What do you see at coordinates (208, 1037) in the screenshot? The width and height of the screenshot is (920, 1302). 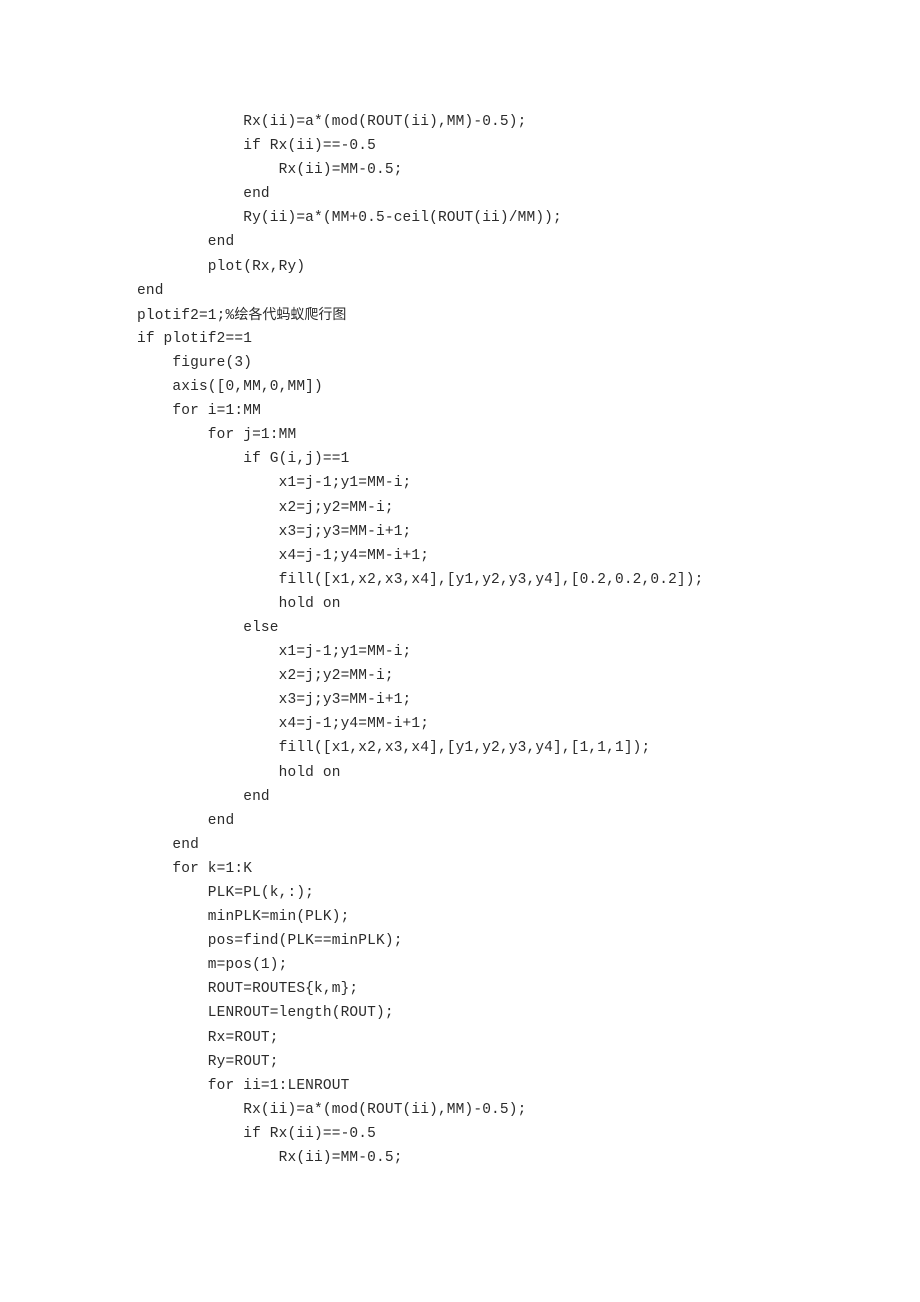 I see `code-line: Rx=ROUT;` at bounding box center [208, 1037].